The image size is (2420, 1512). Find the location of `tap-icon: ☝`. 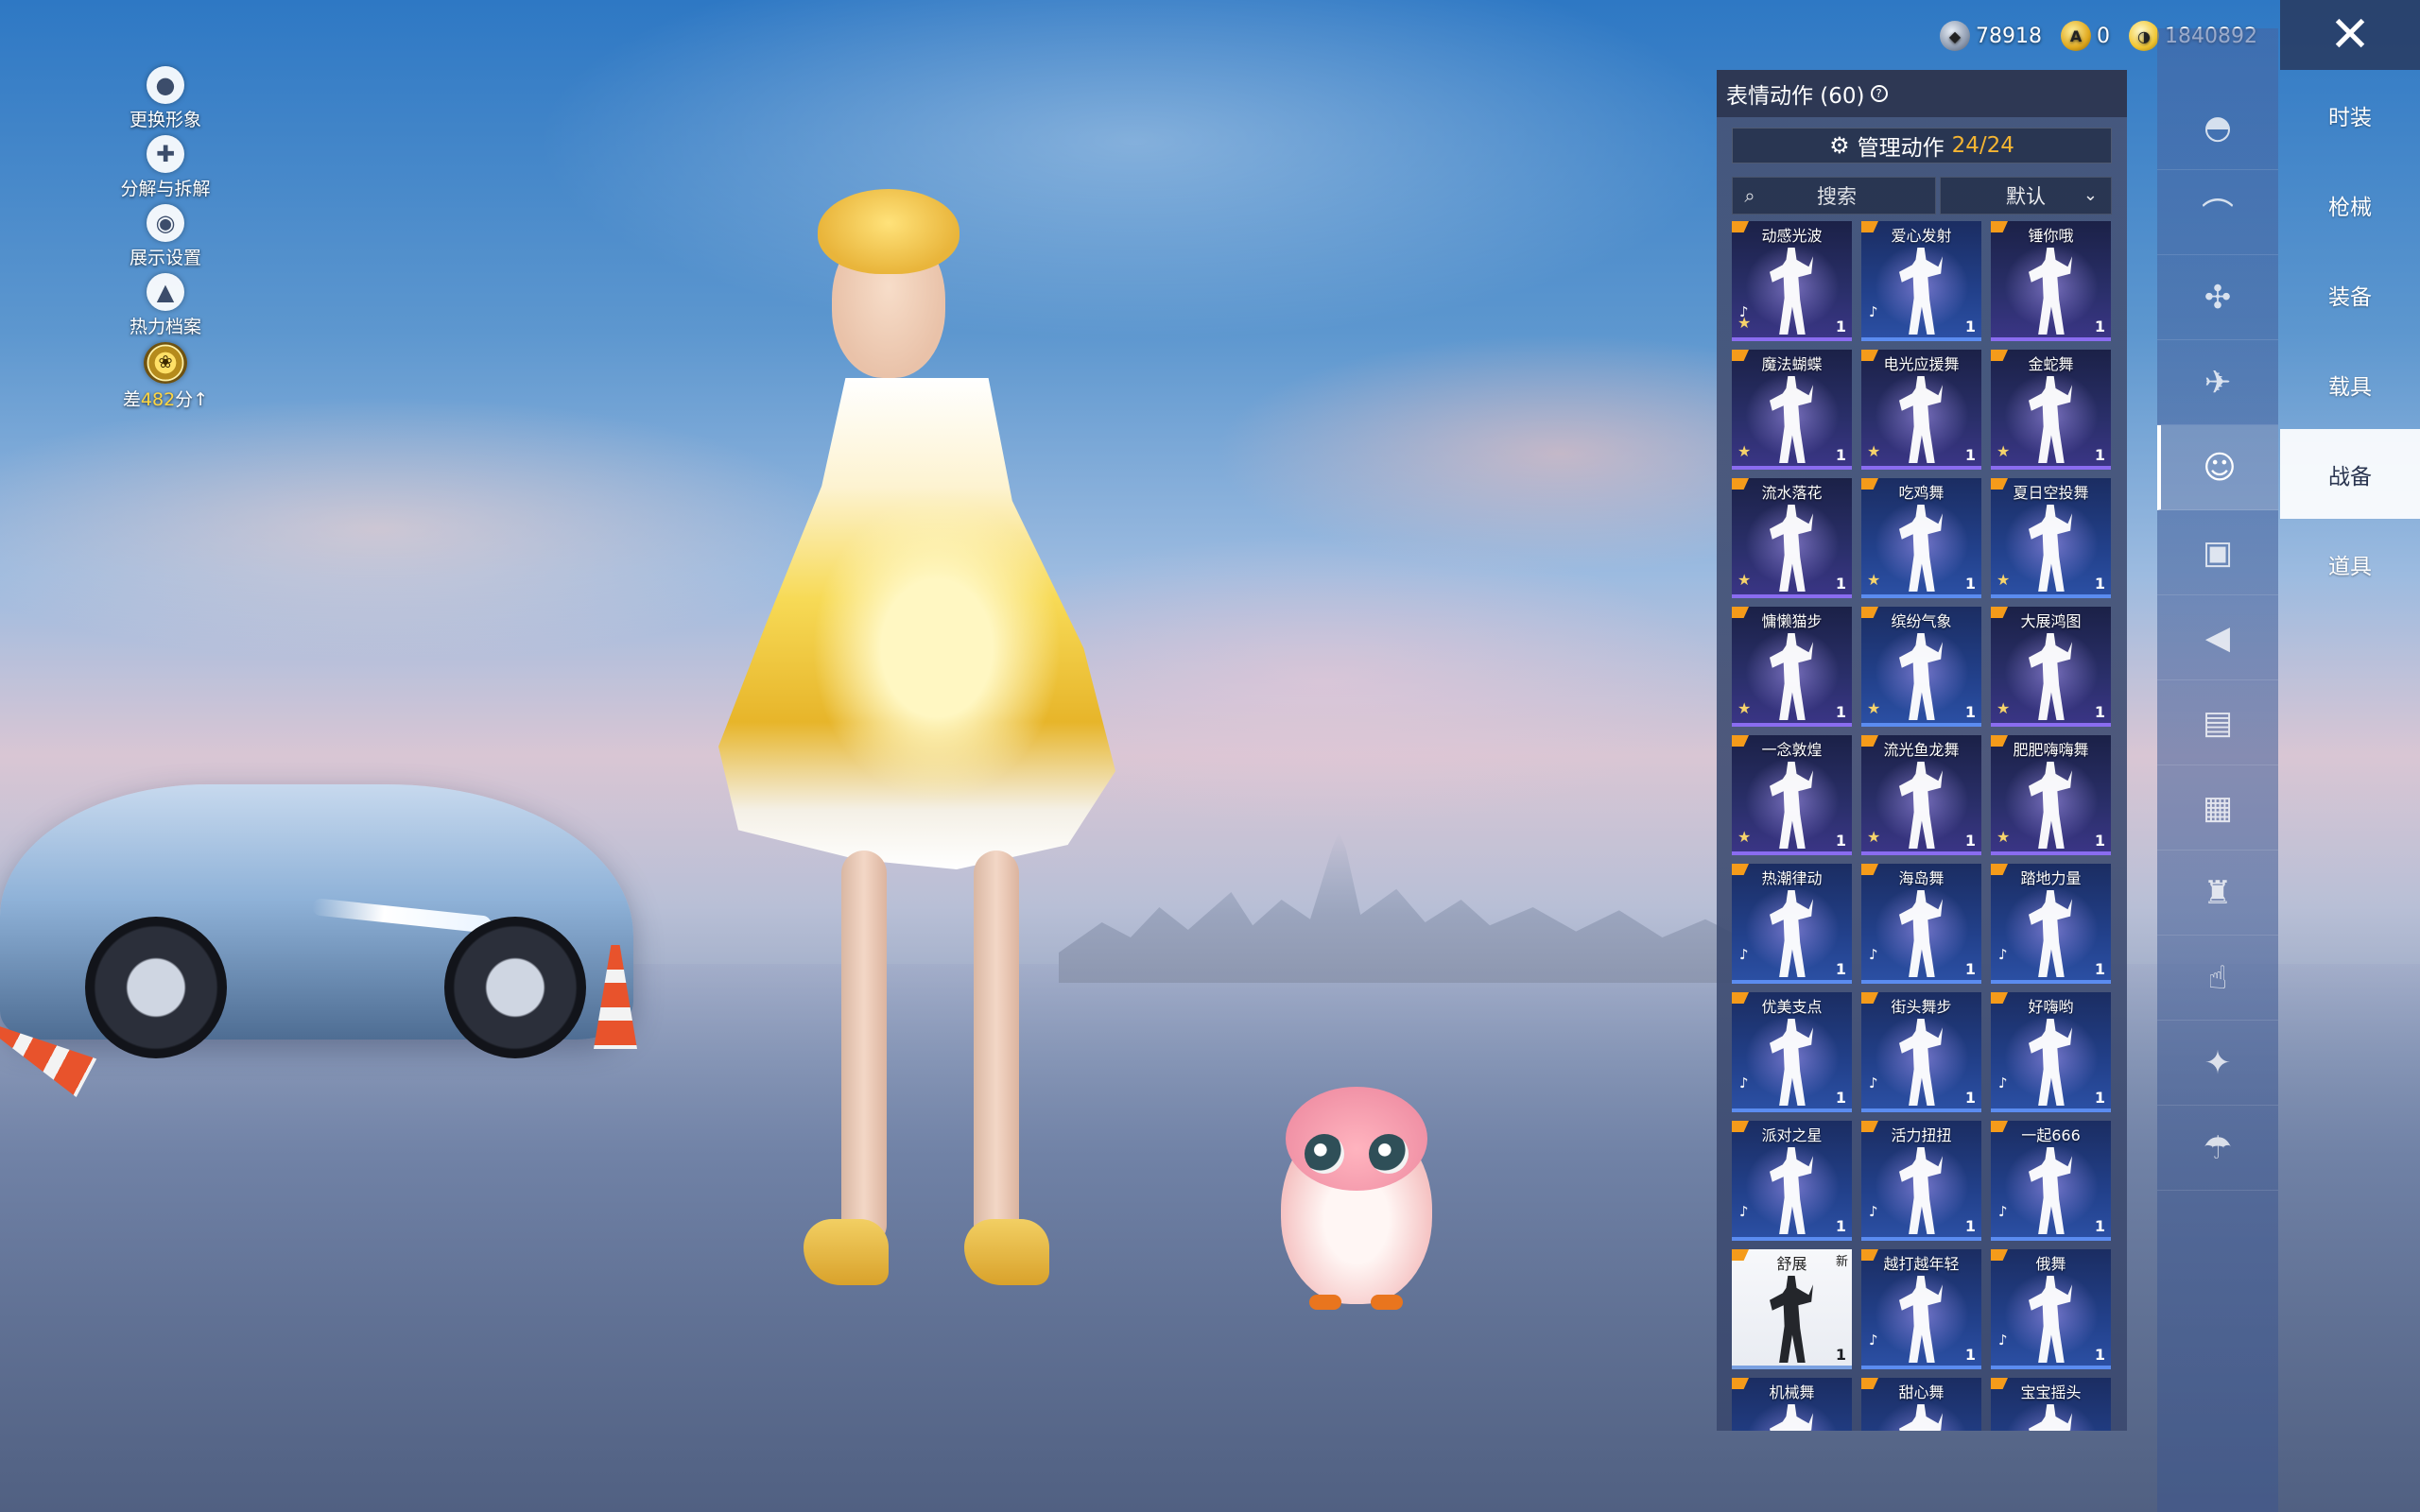

tap-icon: ☝ is located at coordinates (2217, 977).